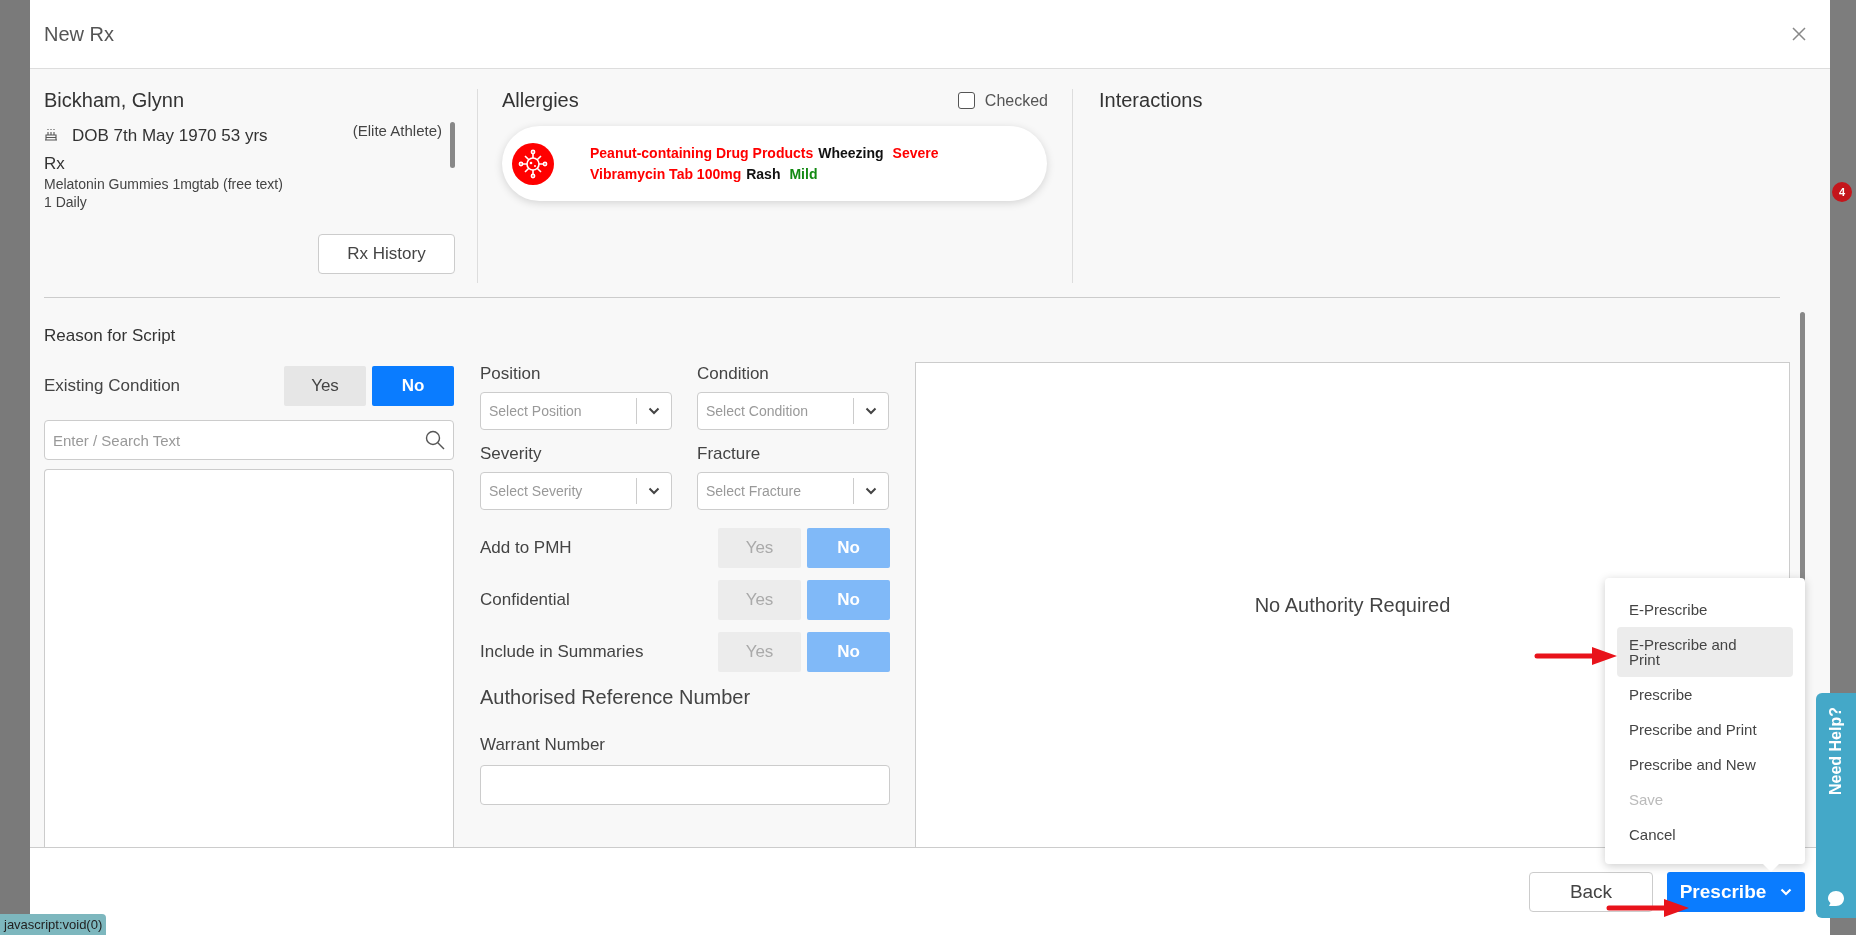 This screenshot has width=1856, height=935. What do you see at coordinates (1705, 652) in the screenshot?
I see `menu-item: E-Prescribe and Print` at bounding box center [1705, 652].